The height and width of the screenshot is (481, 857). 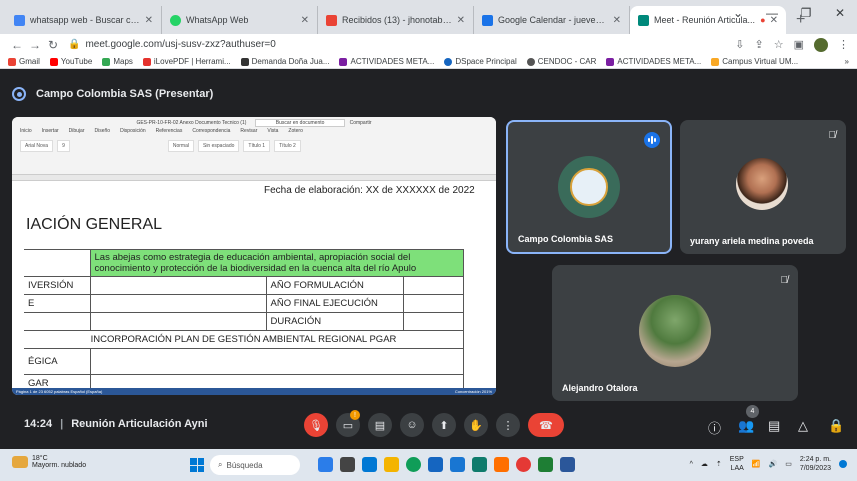 What do you see at coordinates (63, 146) in the screenshot?
I see `word-font-size: 9` at bounding box center [63, 146].